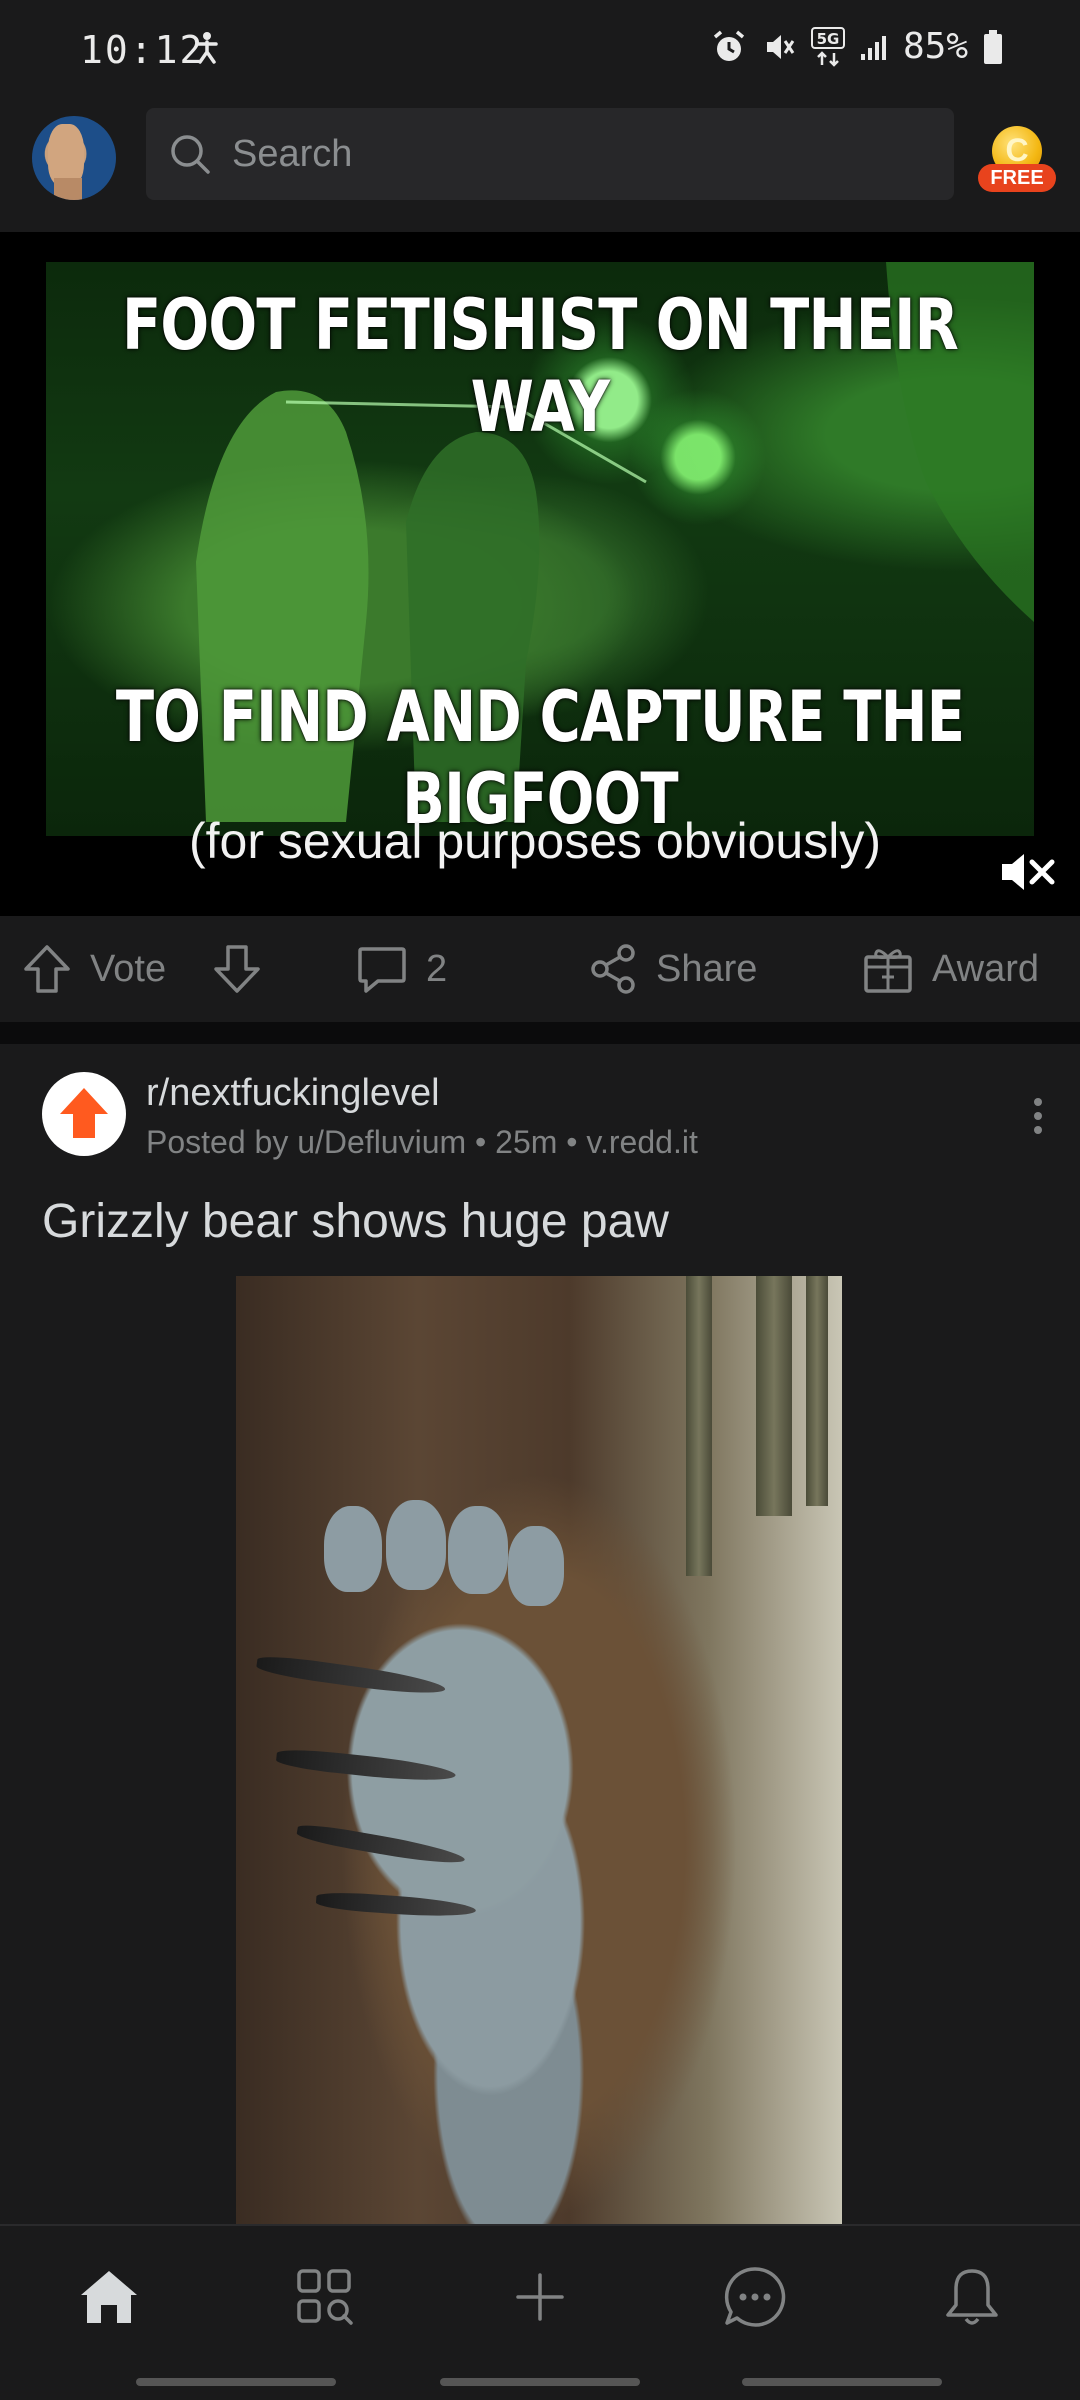 The height and width of the screenshot is (2400, 1080). I want to click on battery-icon, so click(993, 46).